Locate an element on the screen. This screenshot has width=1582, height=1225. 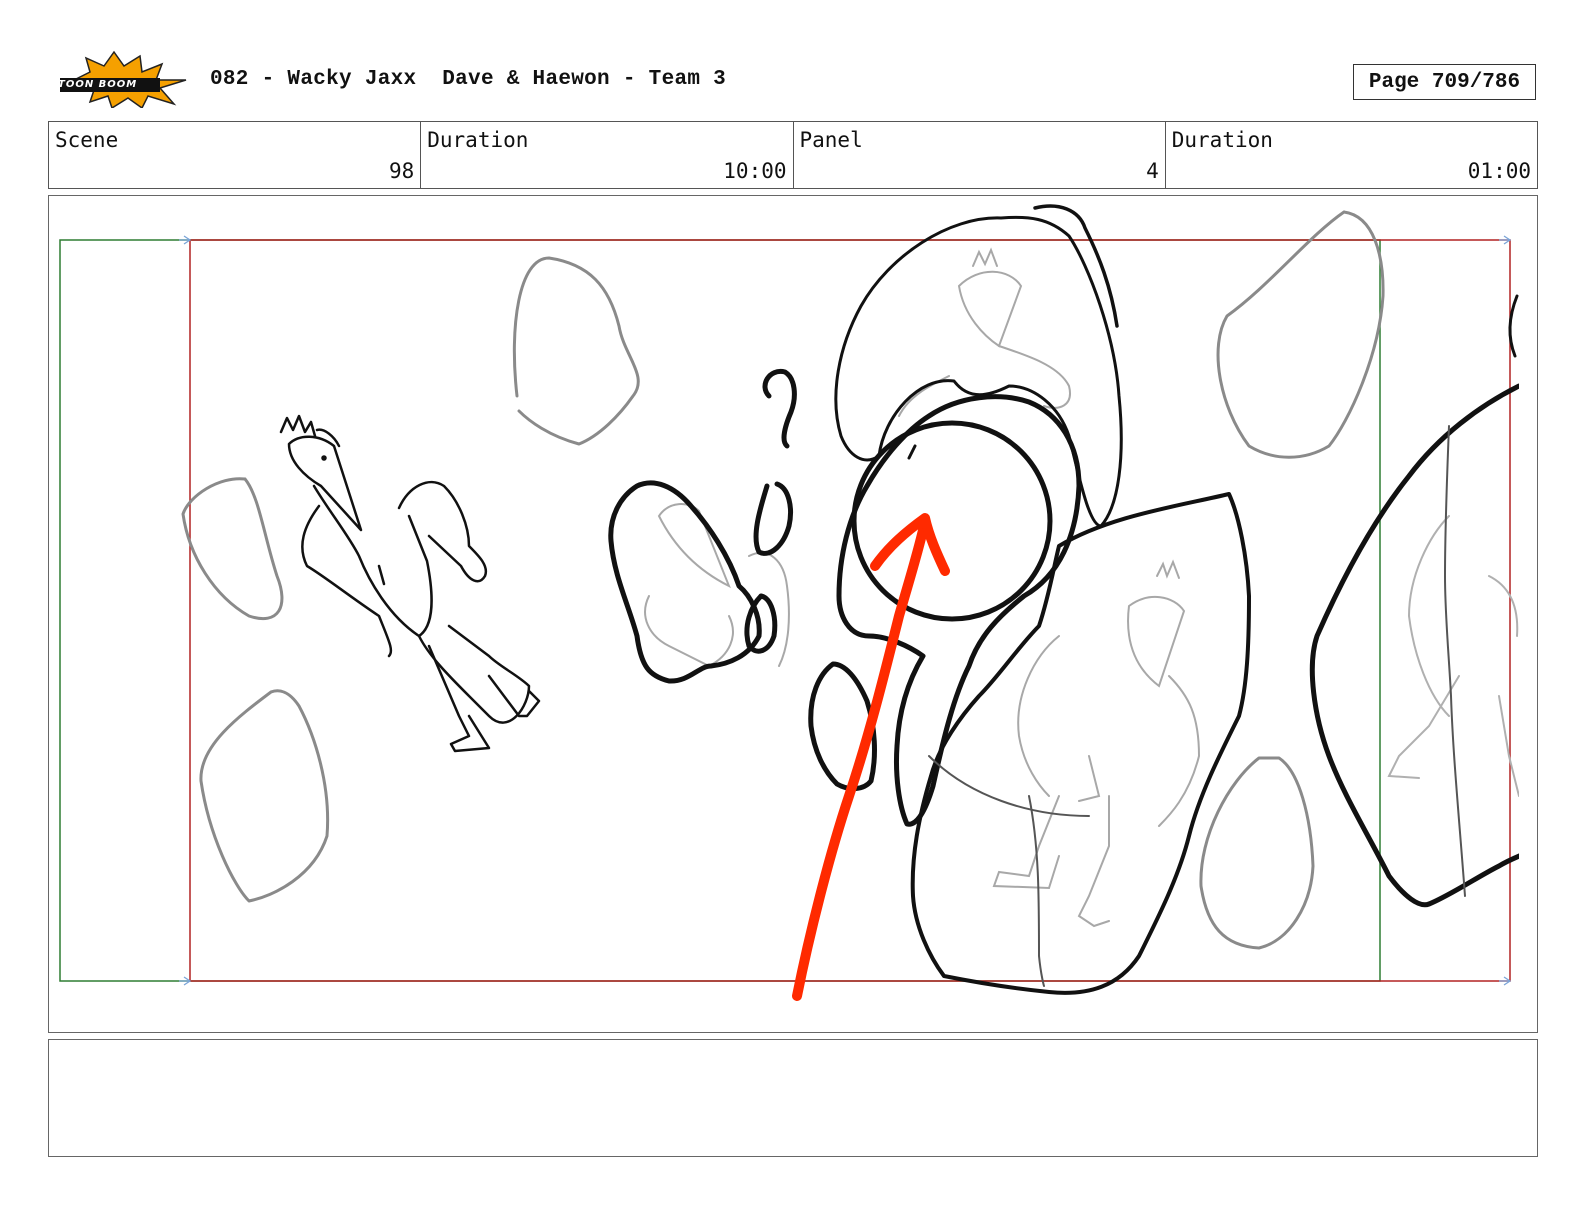
panel-duration-cell: Duration 01:00 is located at coordinates (1351, 155).